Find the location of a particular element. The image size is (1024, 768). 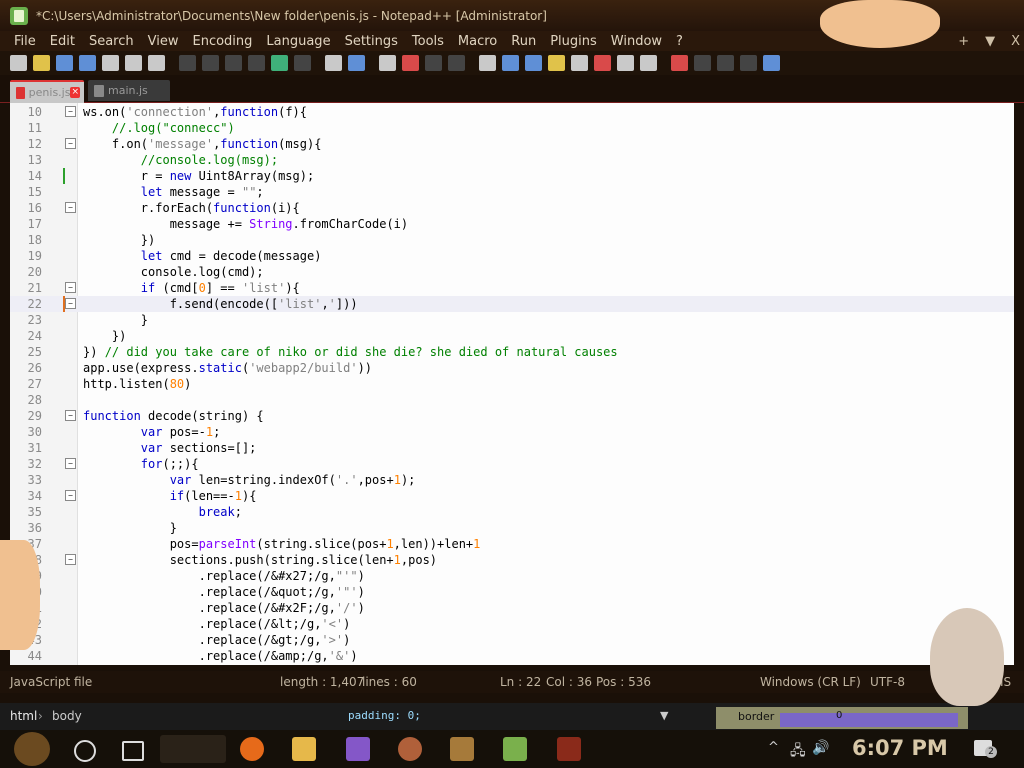

print-icon is located at coordinates (156, 63).